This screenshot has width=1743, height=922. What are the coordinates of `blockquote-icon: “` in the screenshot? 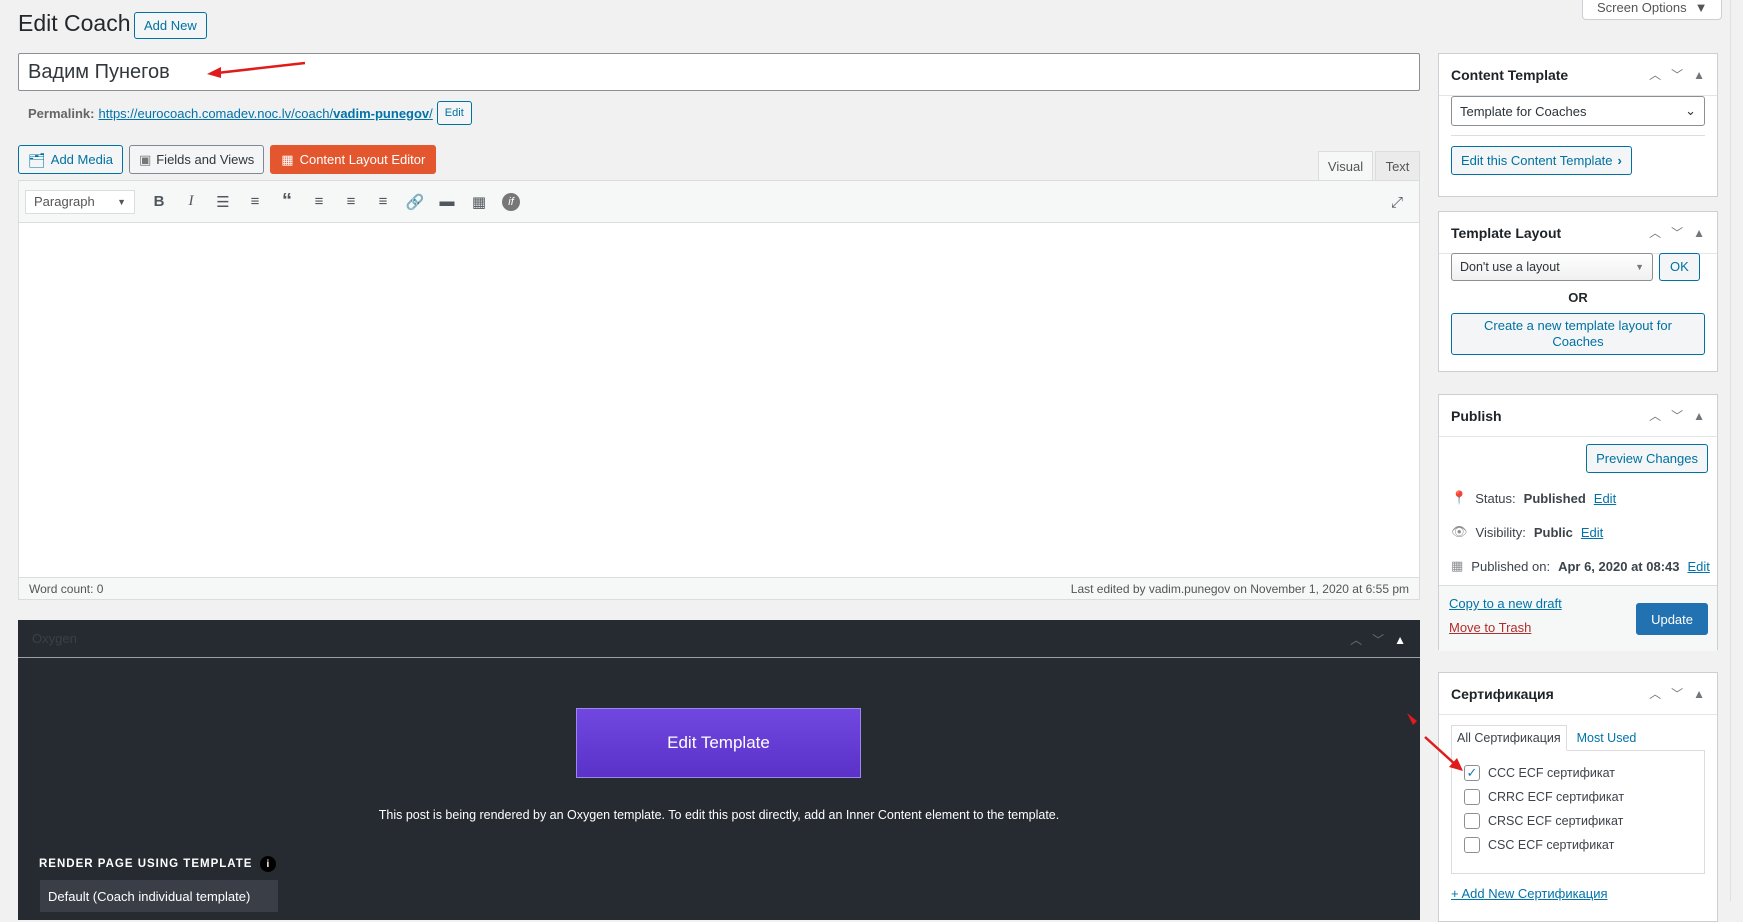 It's located at (287, 202).